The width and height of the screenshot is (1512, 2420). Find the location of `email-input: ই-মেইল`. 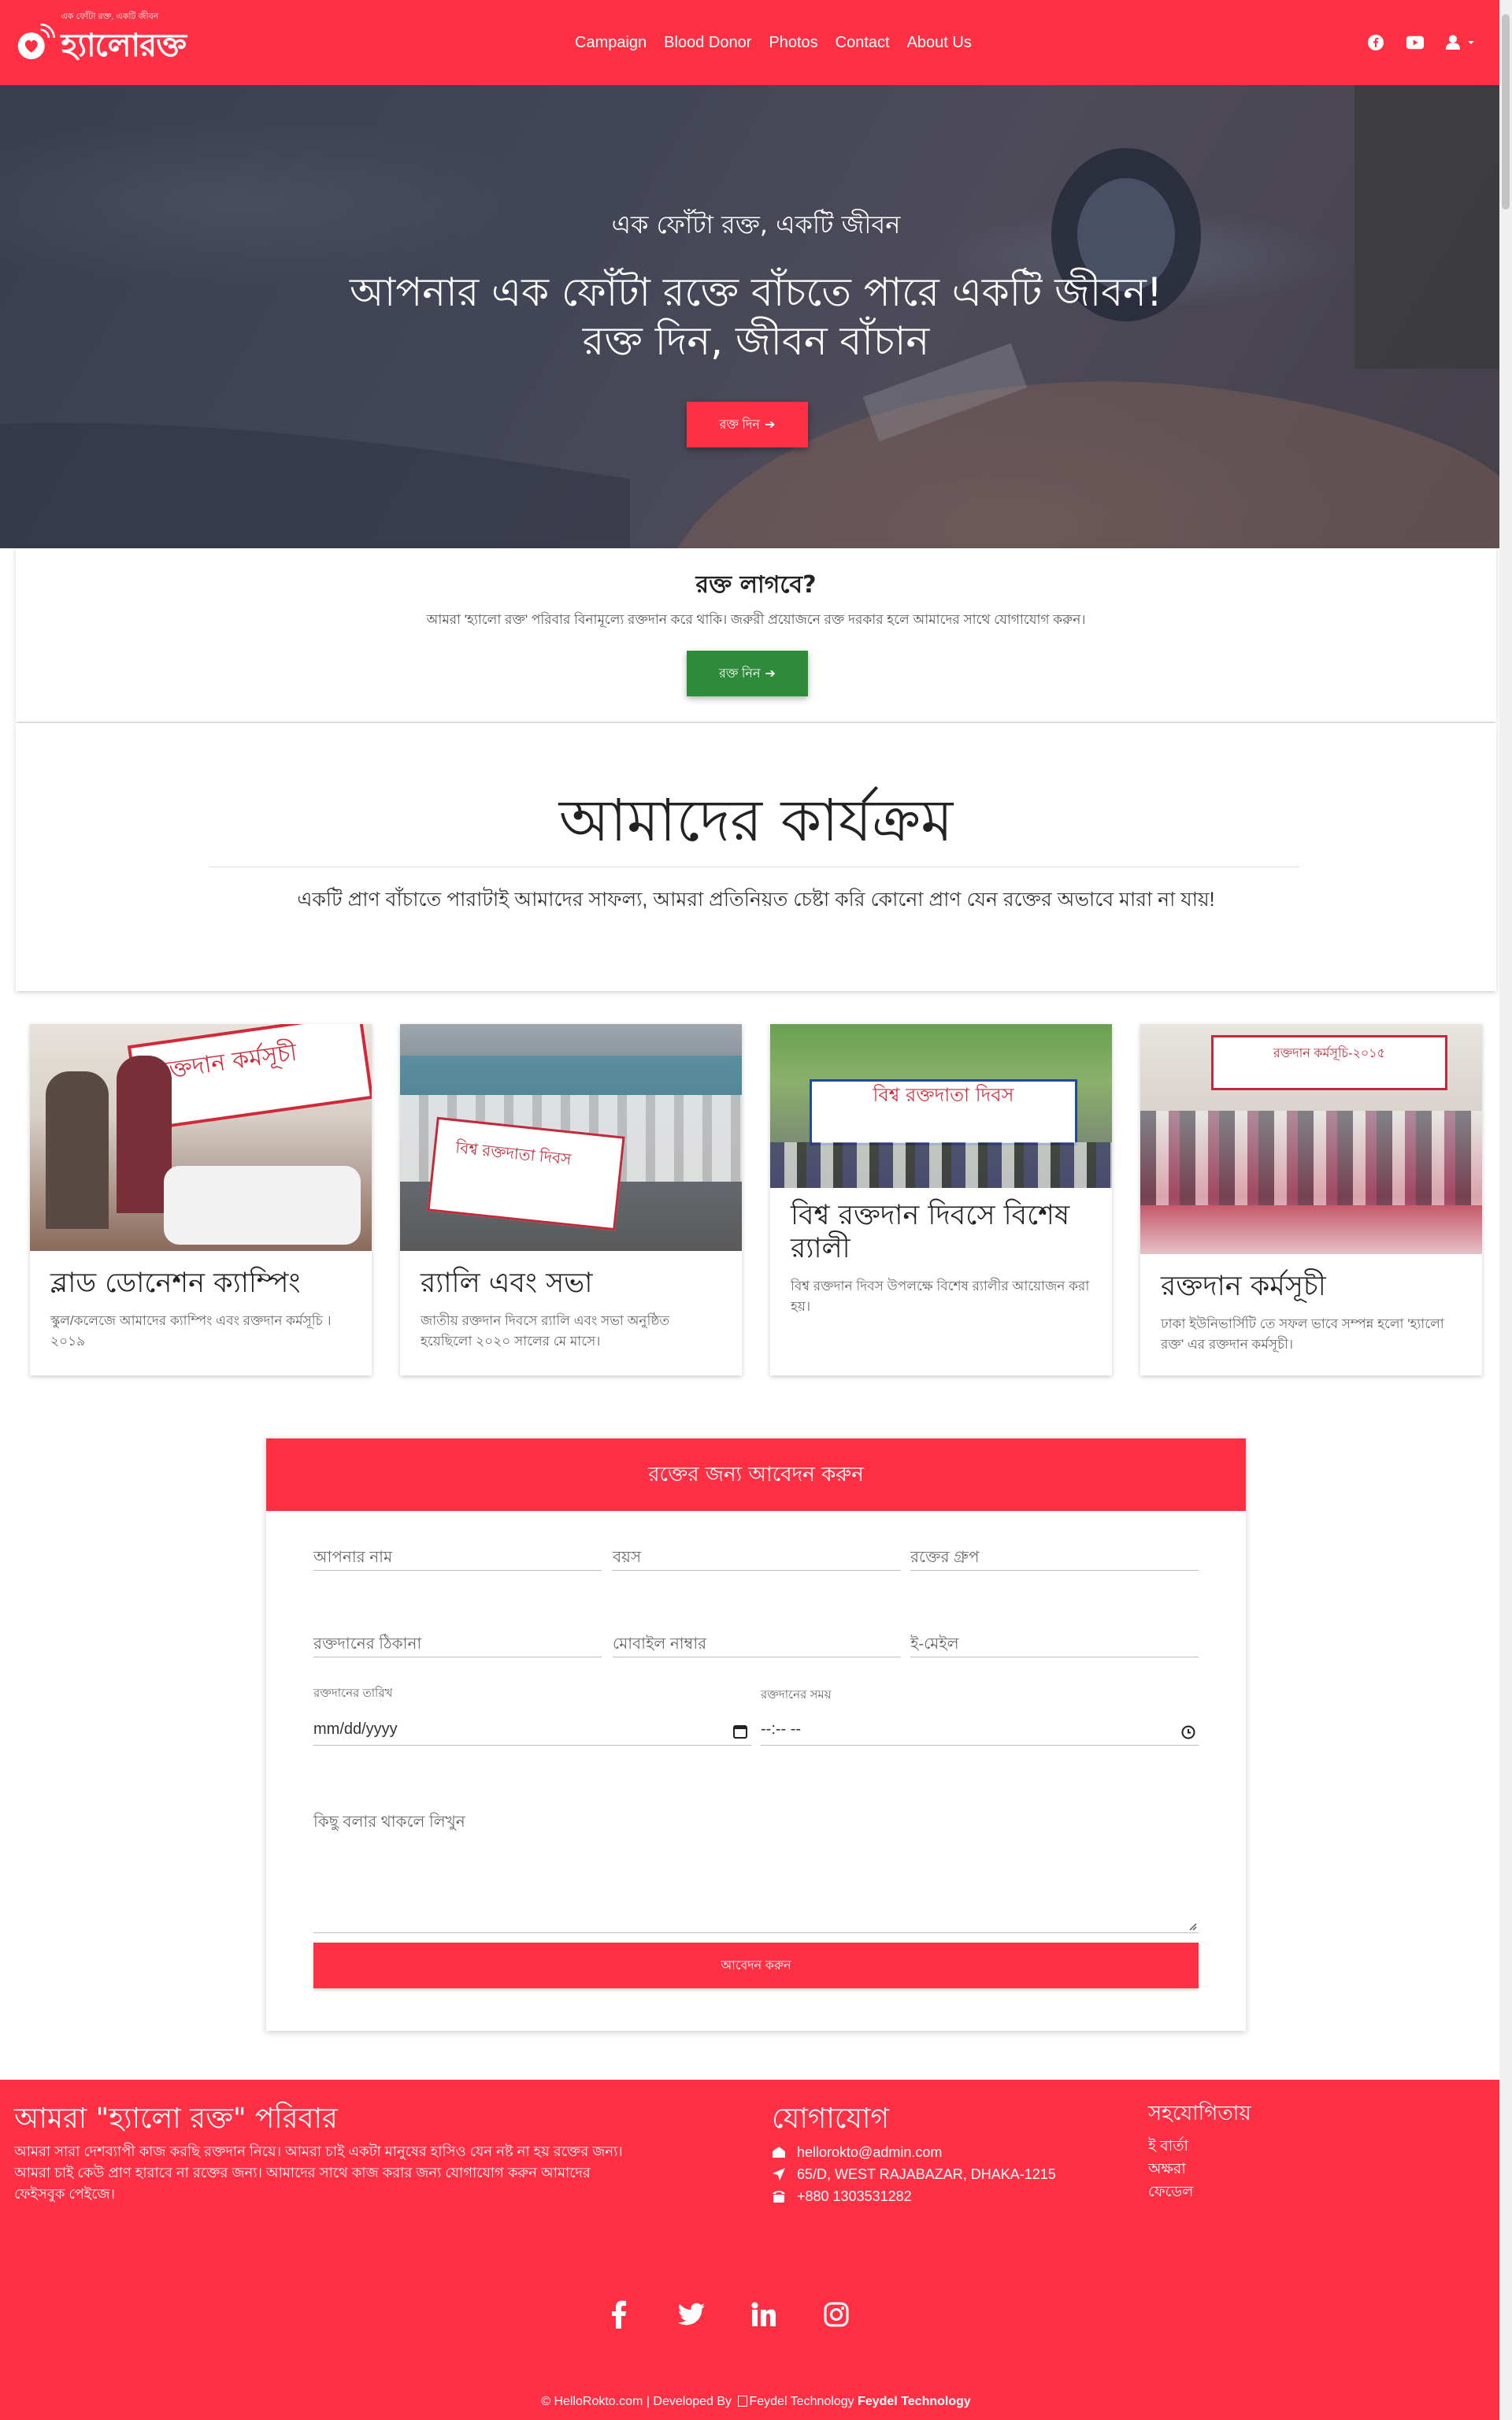

email-input: ই-মেইল is located at coordinates (1054, 1644).